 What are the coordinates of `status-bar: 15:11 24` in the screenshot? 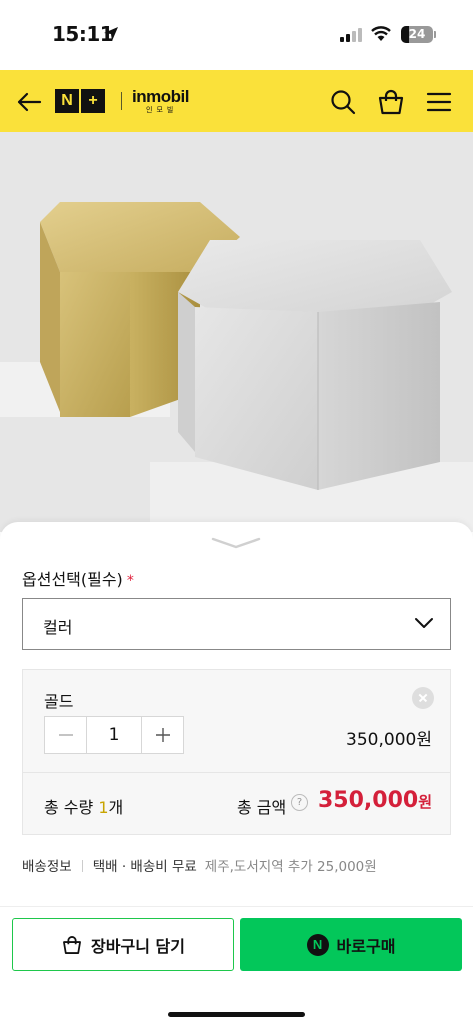 It's located at (236, 35).